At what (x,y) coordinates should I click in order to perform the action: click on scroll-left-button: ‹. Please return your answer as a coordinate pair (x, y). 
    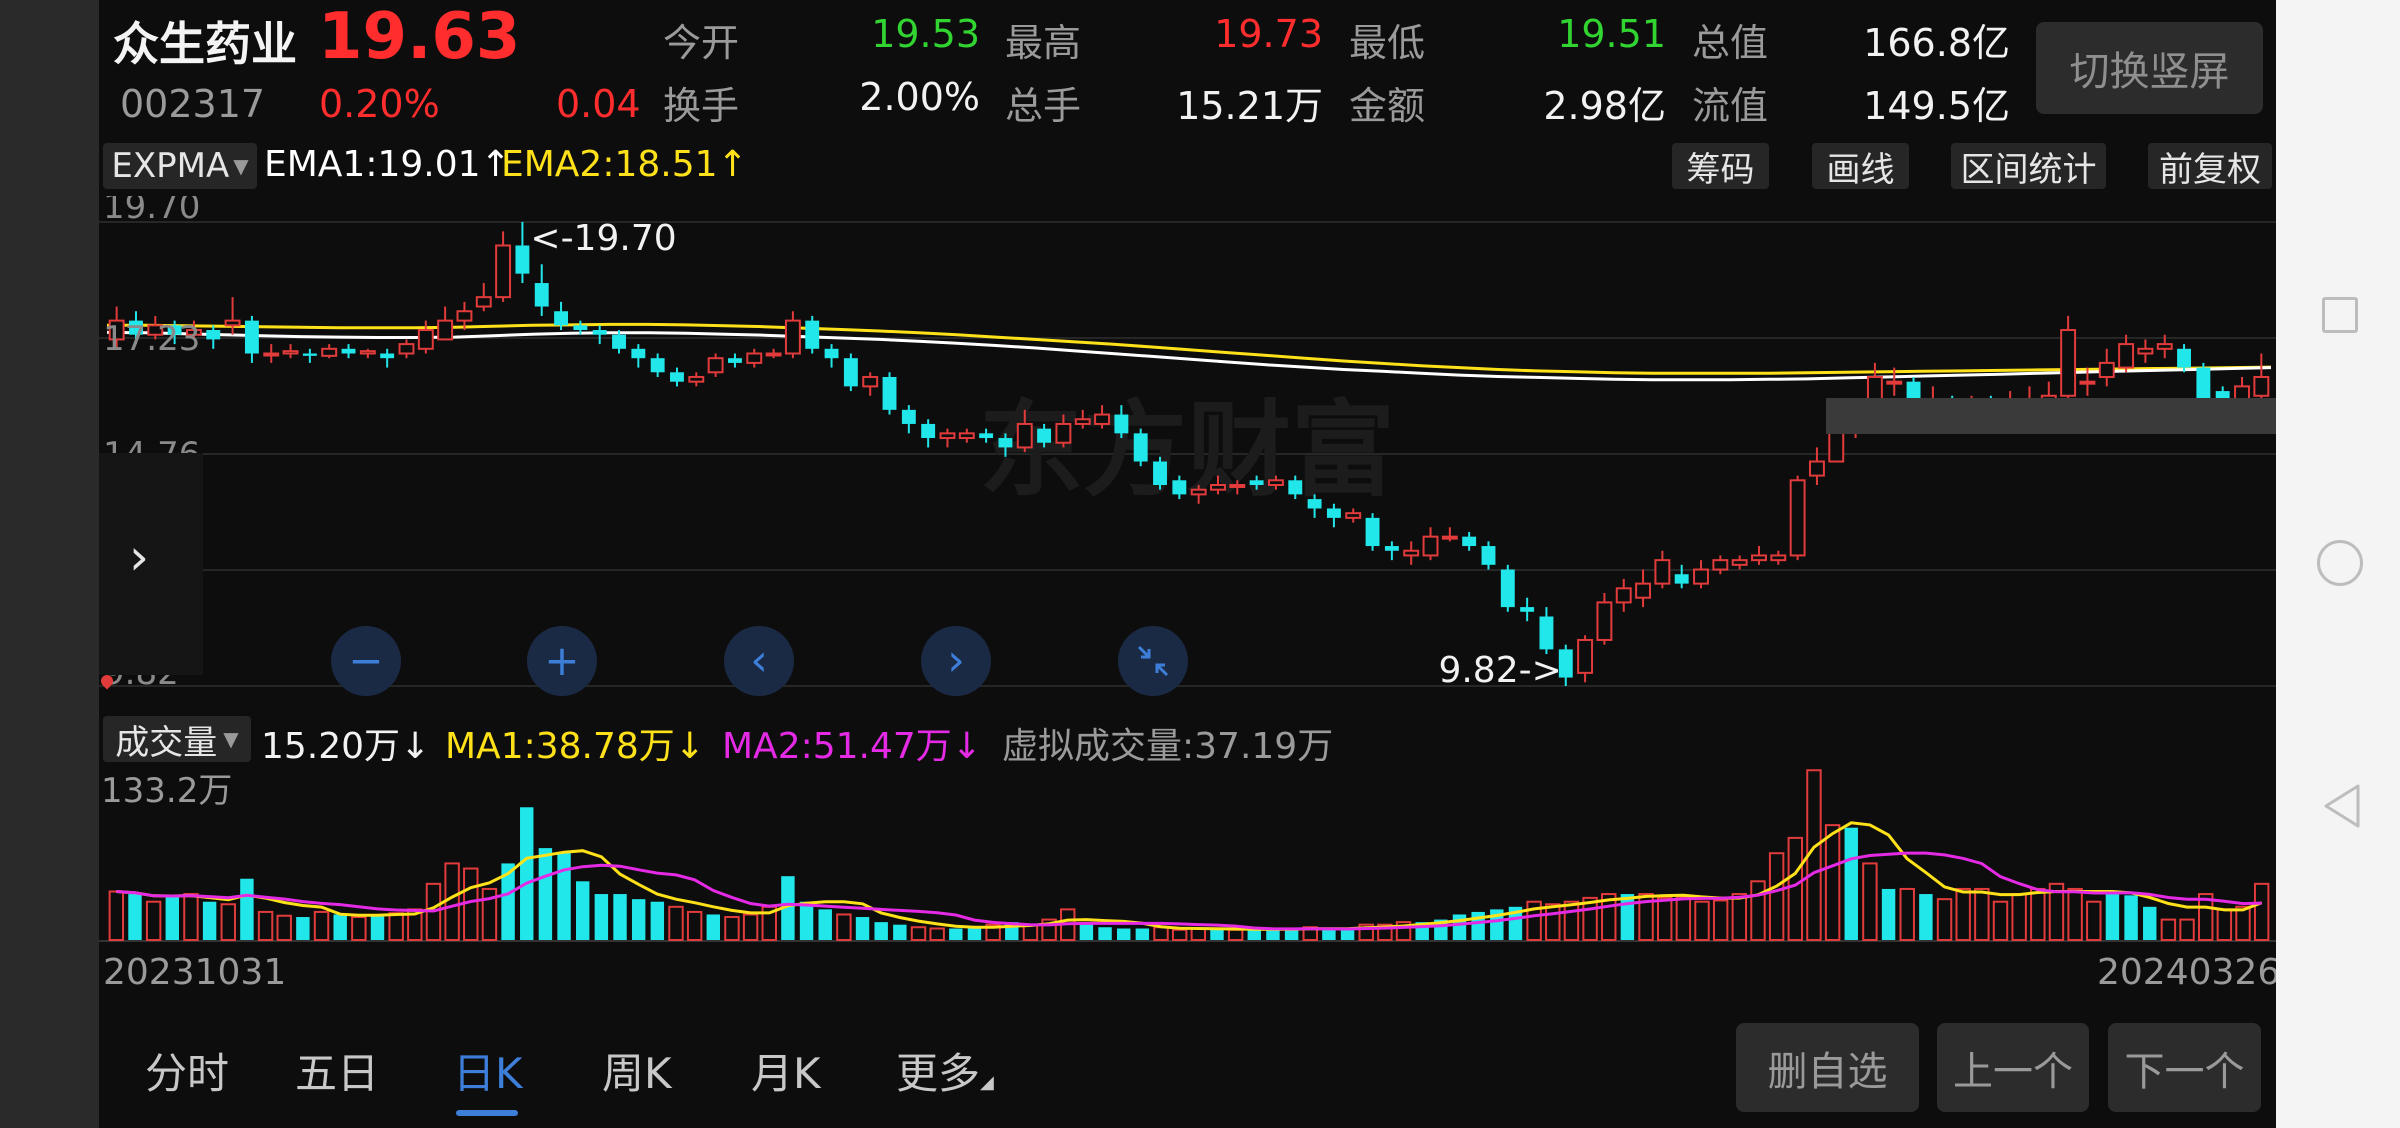
    Looking at the image, I should click on (759, 661).